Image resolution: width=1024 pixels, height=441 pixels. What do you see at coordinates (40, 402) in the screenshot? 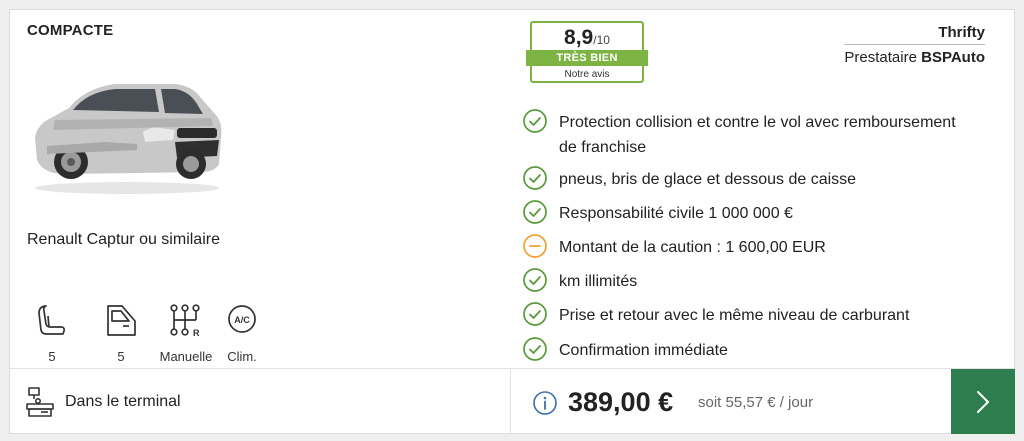
I see `terminal-desk-icon` at bounding box center [40, 402].